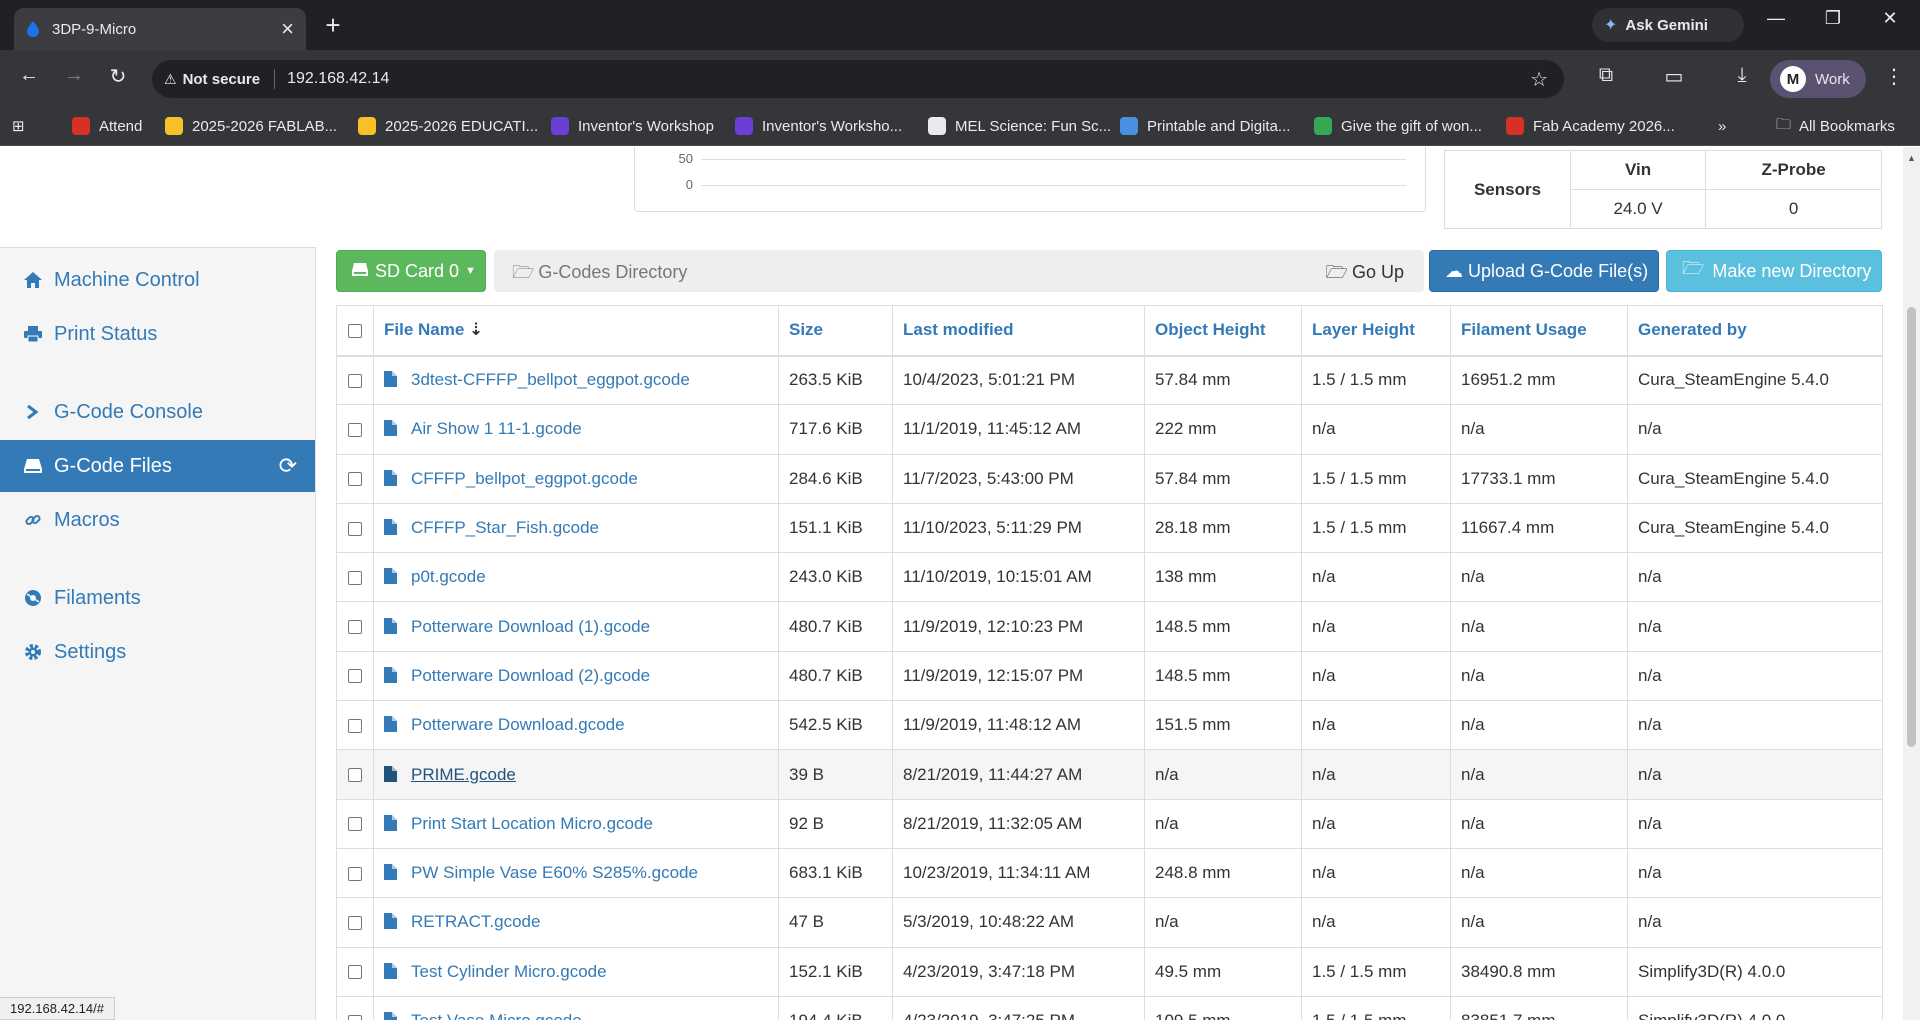 The height and width of the screenshot is (1020, 1920). Describe the element at coordinates (1774, 271) in the screenshot. I see `make-directory-button: 🗁 Make new Directory` at that location.